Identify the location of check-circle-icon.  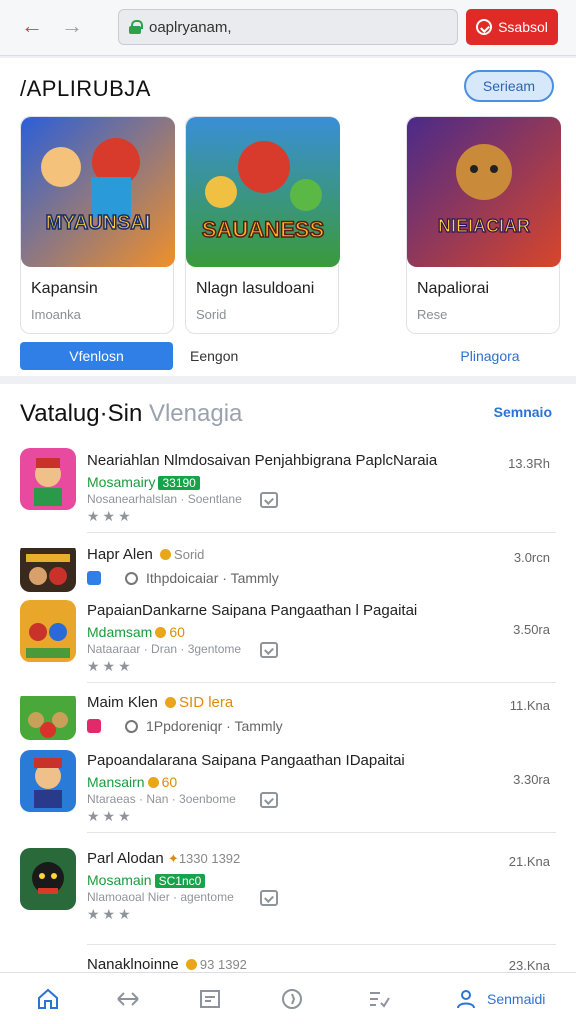
(484, 27).